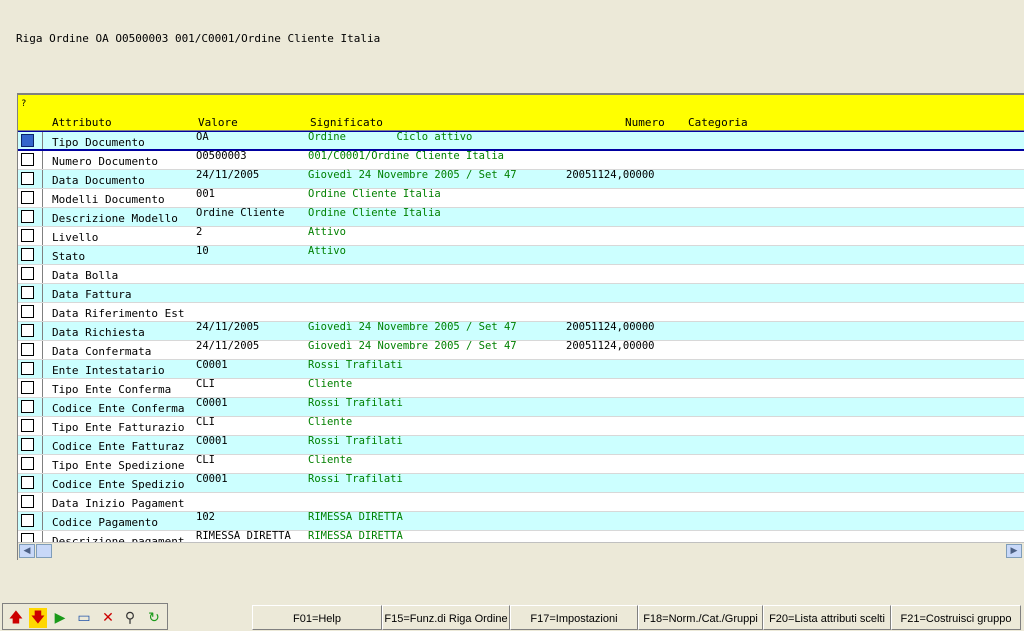  I want to click on horizontal-scrollbar: ◀ ▶, so click(521, 551).